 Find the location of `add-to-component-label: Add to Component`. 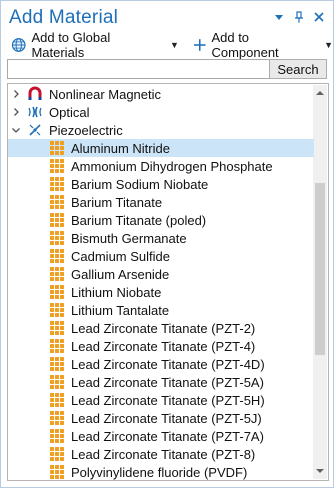

add-to-component-label: Add to Component is located at coordinates (245, 45).